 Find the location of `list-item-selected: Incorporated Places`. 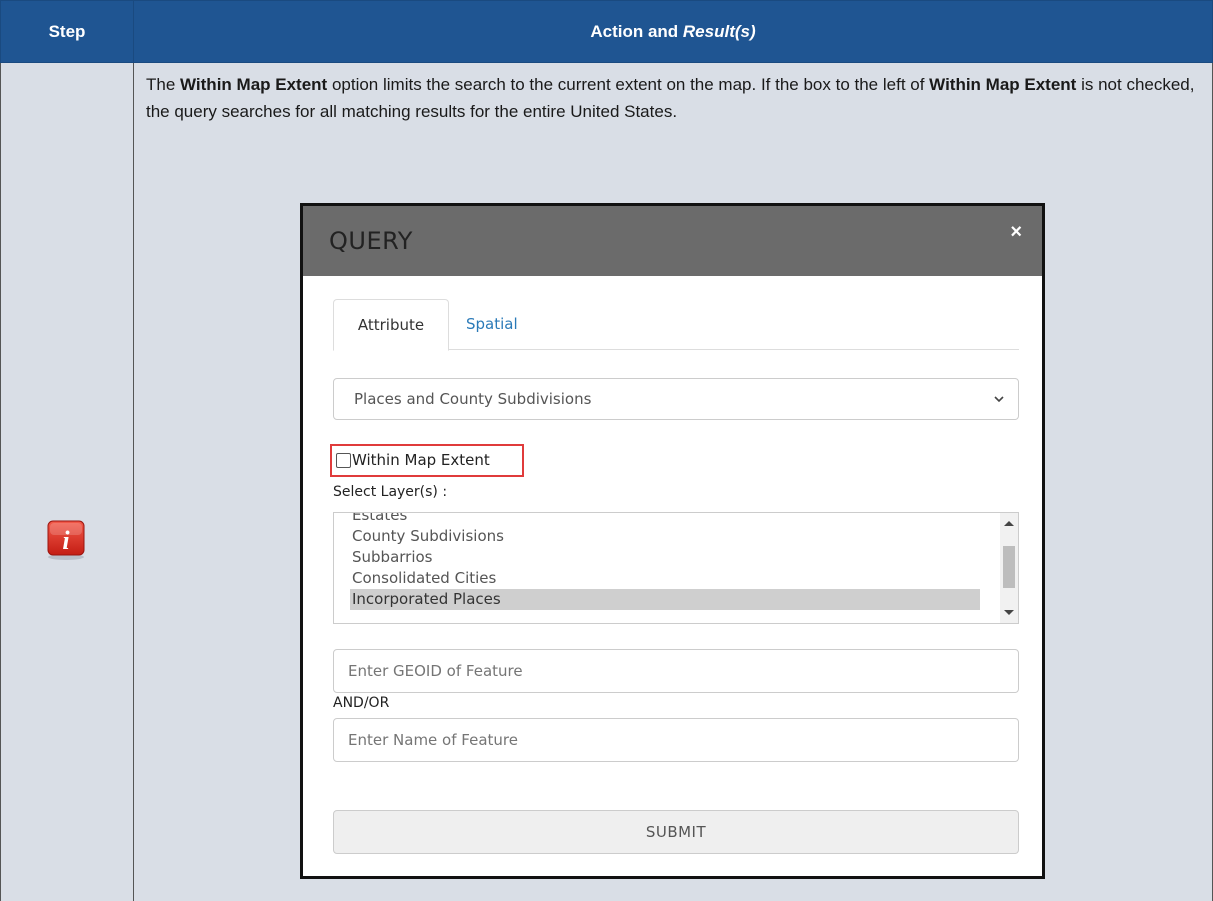

list-item-selected: Incorporated Places is located at coordinates (665, 599).